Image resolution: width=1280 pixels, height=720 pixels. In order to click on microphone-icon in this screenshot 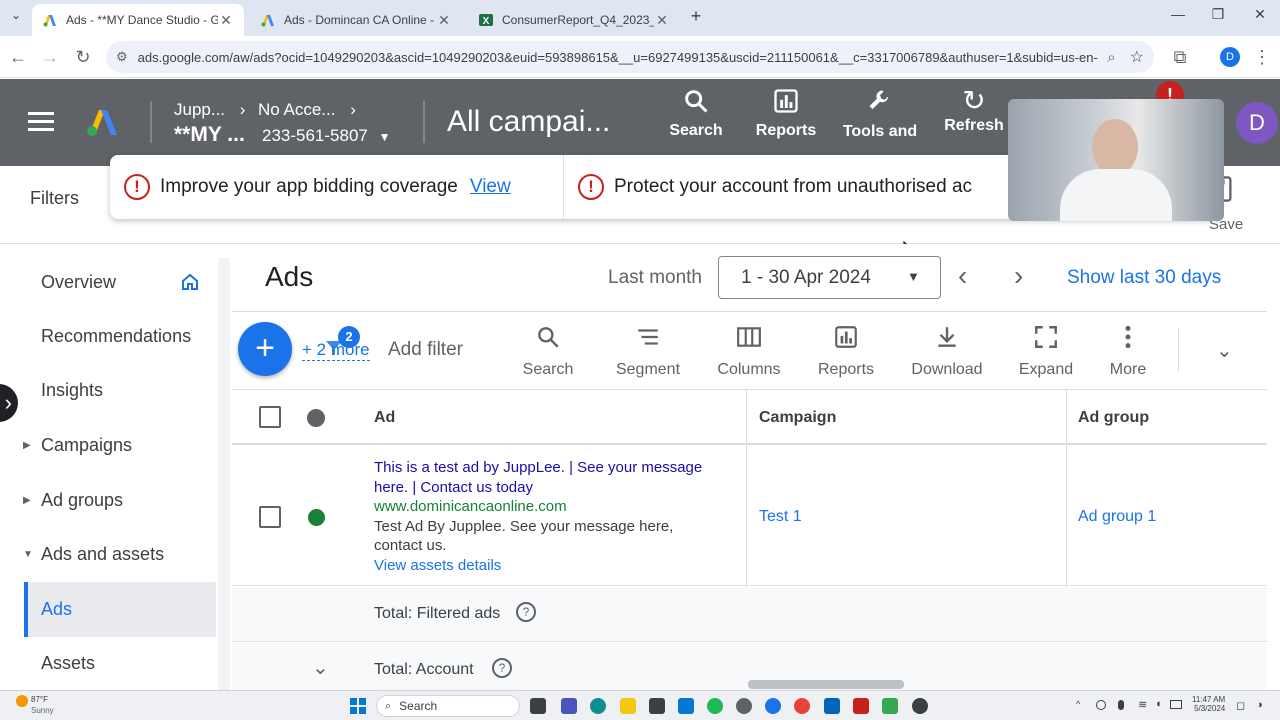, I will do `click(1121, 705)`.